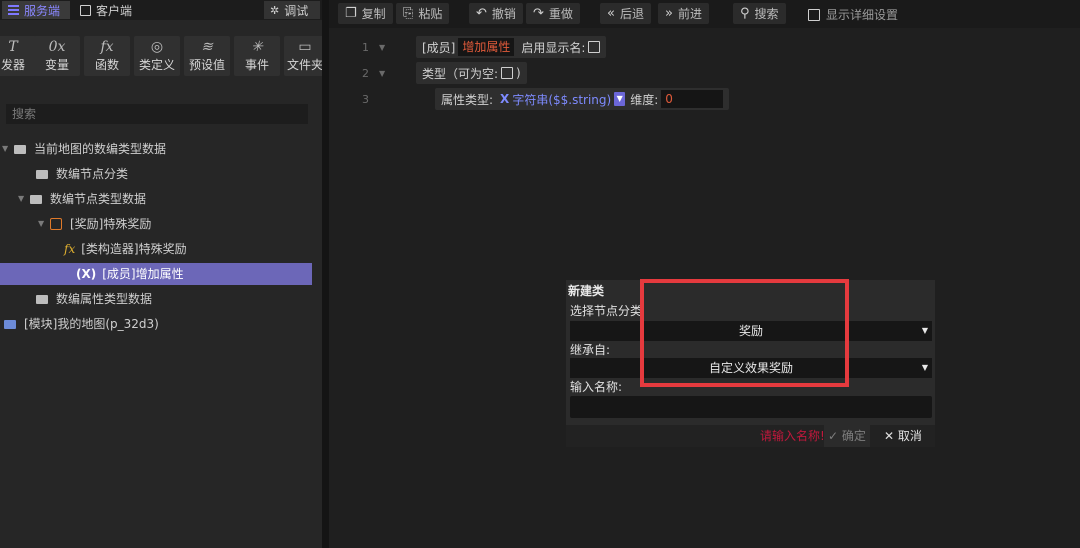 This screenshot has height=548, width=1080. Describe the element at coordinates (10, 324) in the screenshot. I see `module-folder-icon` at that location.